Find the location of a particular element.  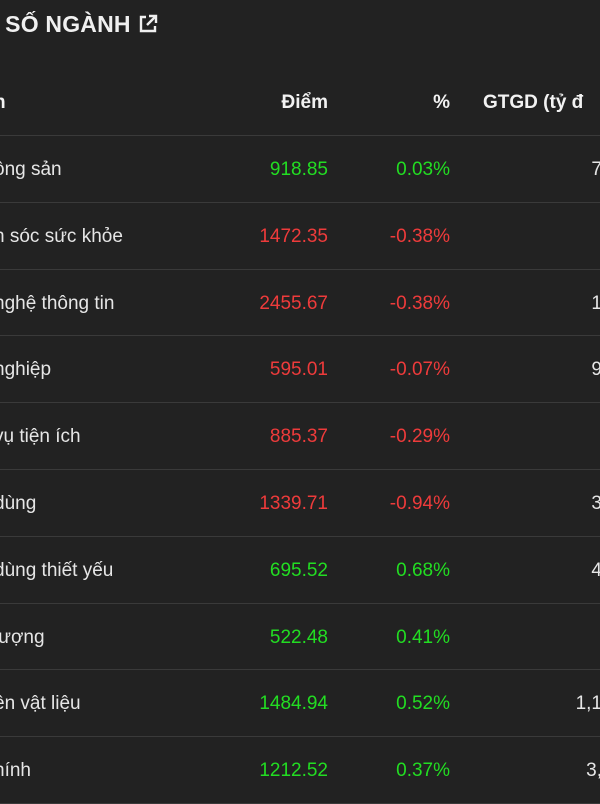

sector-point: 918.85 is located at coordinates (298, 169).